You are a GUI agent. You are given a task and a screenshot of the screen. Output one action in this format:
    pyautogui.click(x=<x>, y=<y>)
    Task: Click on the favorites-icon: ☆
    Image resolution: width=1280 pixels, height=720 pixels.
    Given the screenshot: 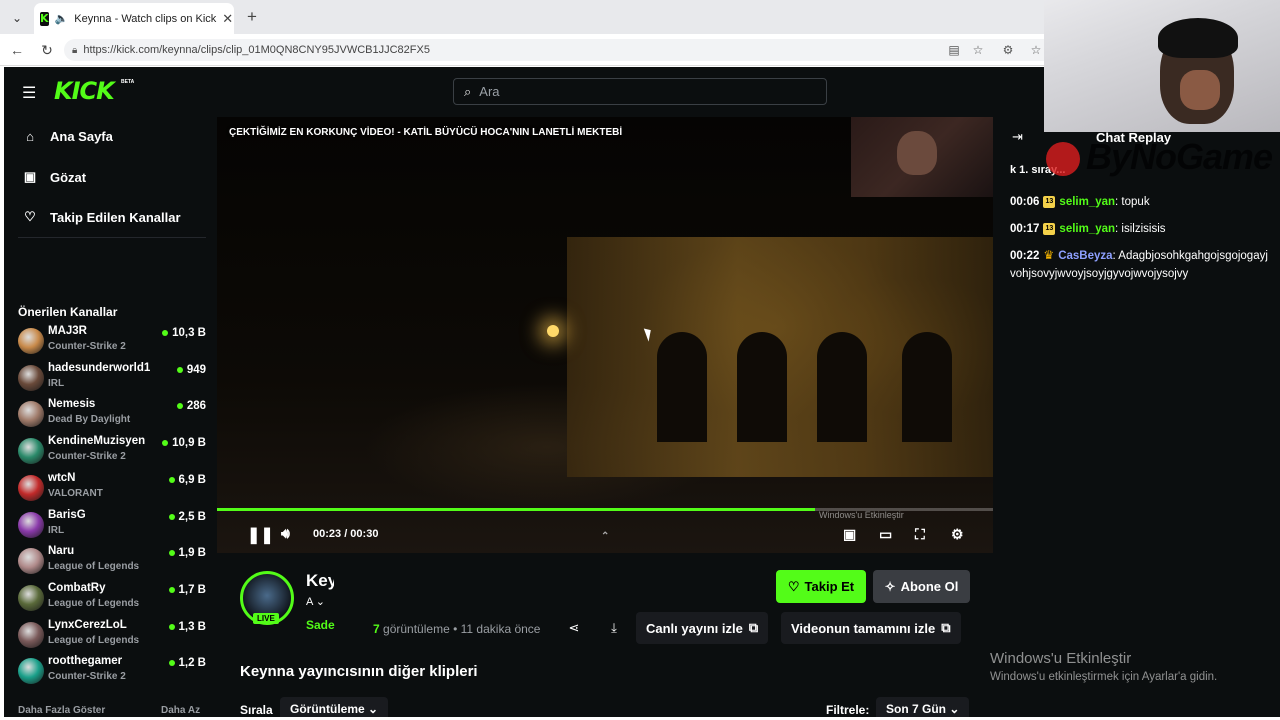 What is the action you would take?
    pyautogui.click(x=1036, y=50)
    